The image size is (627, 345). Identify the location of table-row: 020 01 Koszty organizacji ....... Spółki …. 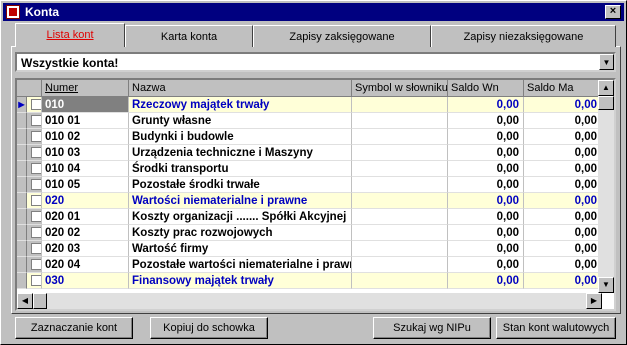
(309, 217).